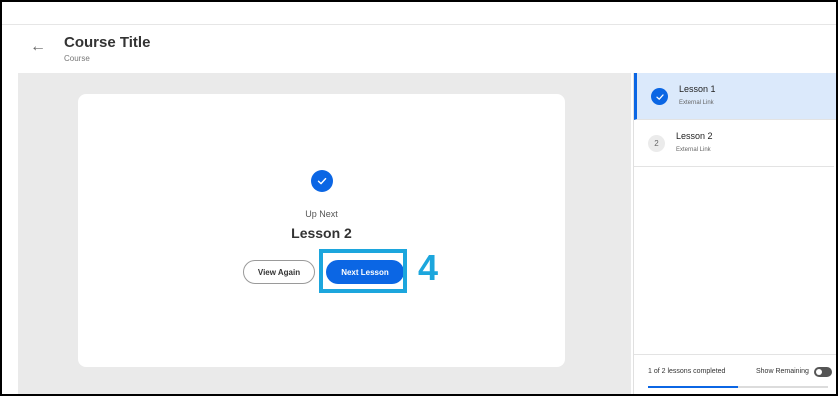 The image size is (838, 396). What do you see at coordinates (693, 387) in the screenshot?
I see `progress-bar-fill` at bounding box center [693, 387].